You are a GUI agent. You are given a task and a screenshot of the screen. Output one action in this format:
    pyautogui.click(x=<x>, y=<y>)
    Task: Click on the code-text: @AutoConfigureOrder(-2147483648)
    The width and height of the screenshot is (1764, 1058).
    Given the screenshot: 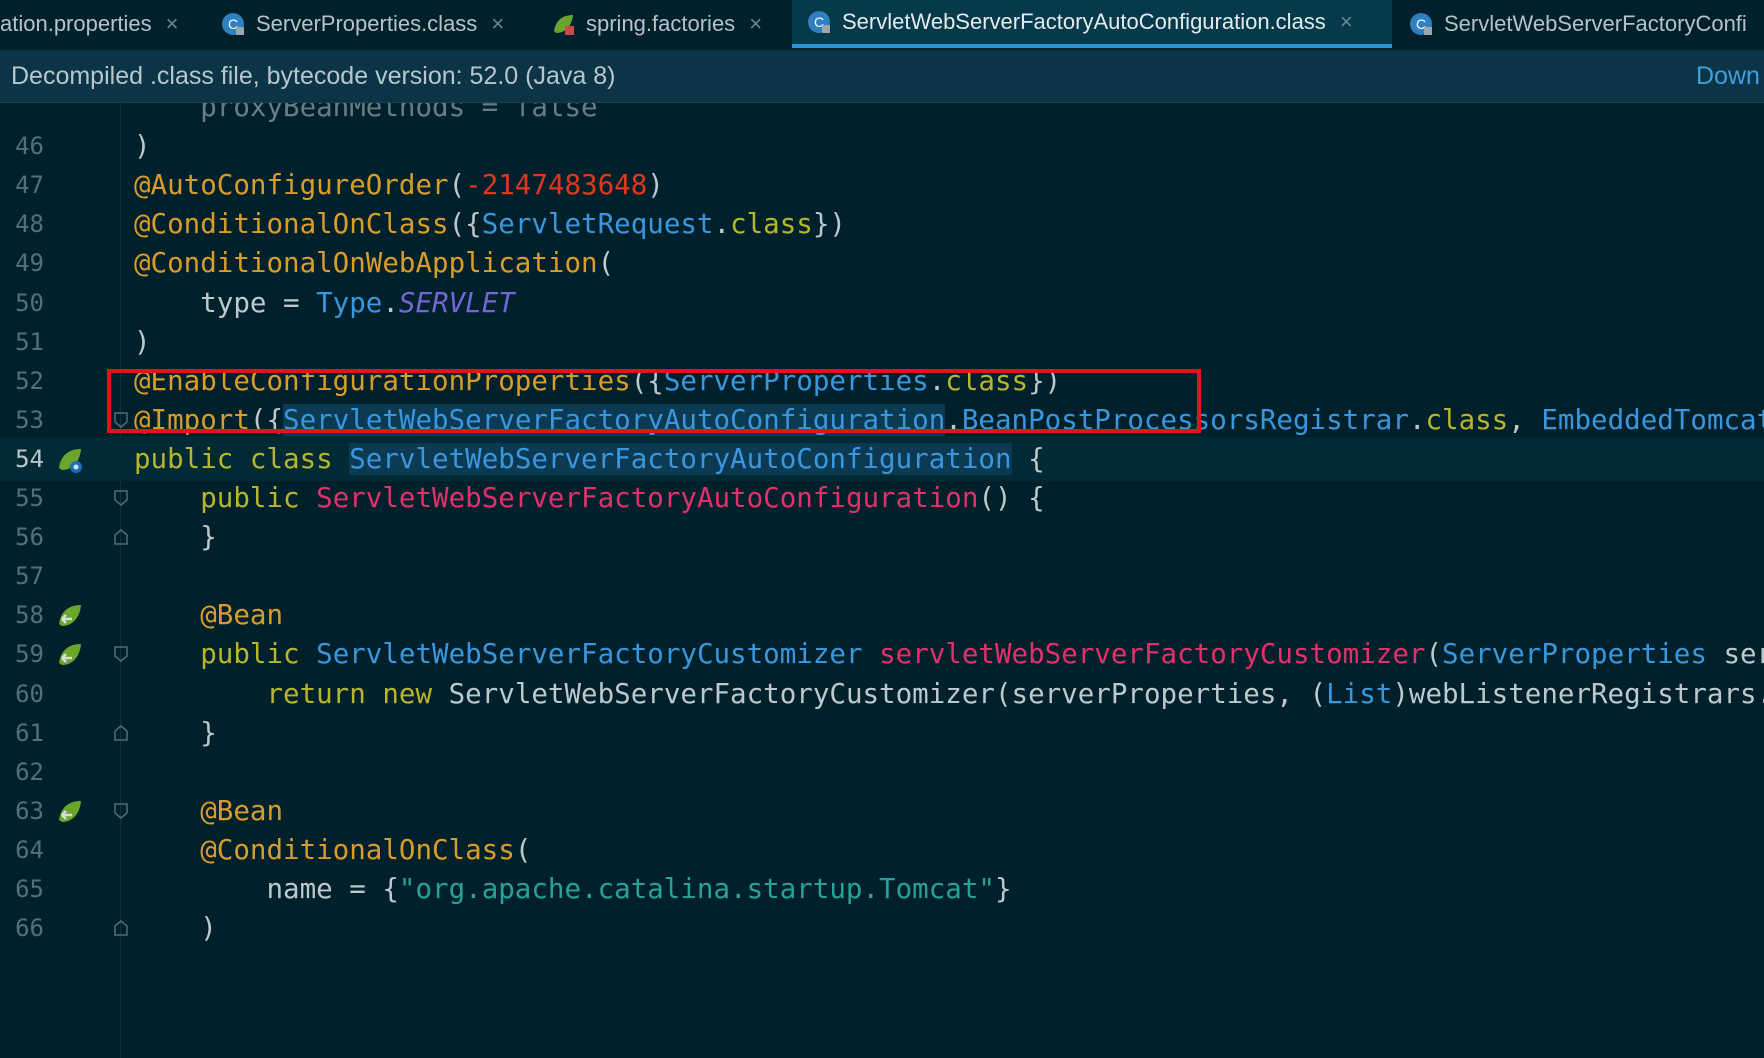 What is the action you would take?
    pyautogui.click(x=399, y=185)
    